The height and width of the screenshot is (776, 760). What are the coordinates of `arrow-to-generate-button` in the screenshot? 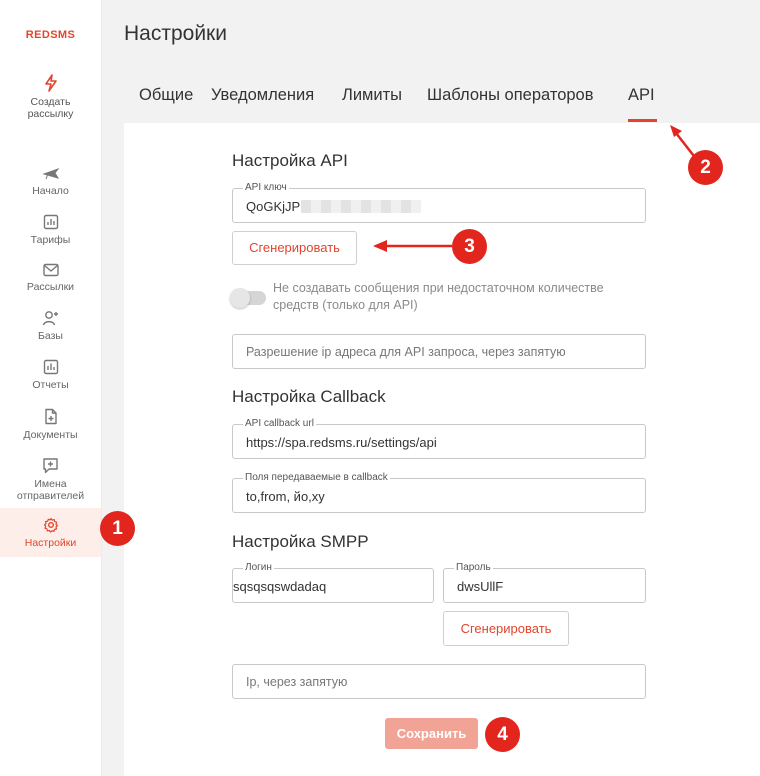 It's located at (412, 246).